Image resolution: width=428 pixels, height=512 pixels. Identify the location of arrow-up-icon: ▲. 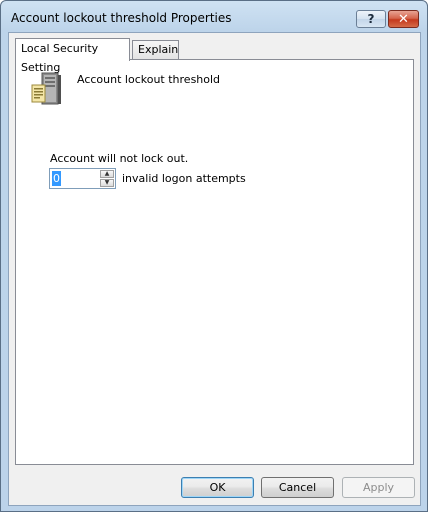
(107, 173).